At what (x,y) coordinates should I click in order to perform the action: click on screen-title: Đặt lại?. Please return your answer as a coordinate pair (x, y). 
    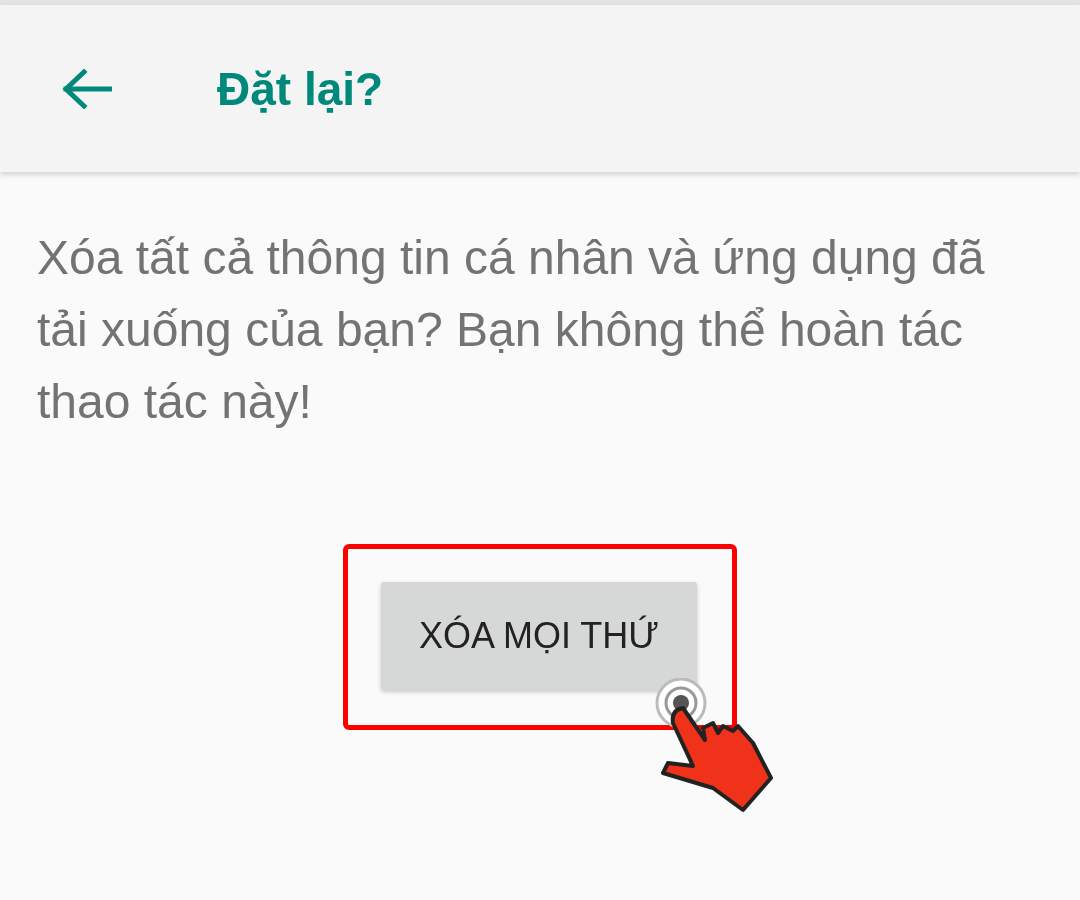
    Looking at the image, I should click on (300, 88).